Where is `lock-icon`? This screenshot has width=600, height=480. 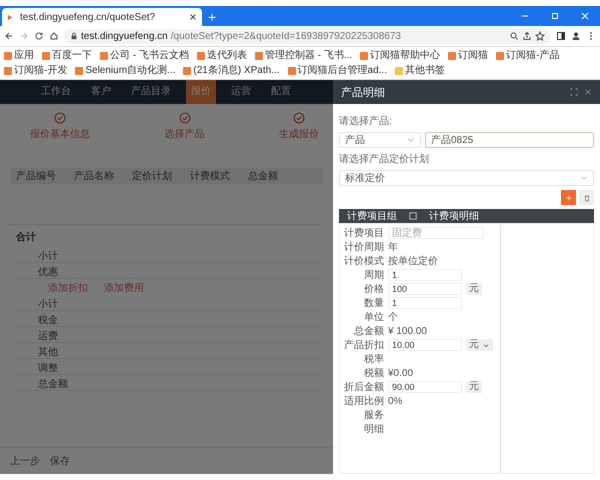 lock-icon is located at coordinates (74, 36).